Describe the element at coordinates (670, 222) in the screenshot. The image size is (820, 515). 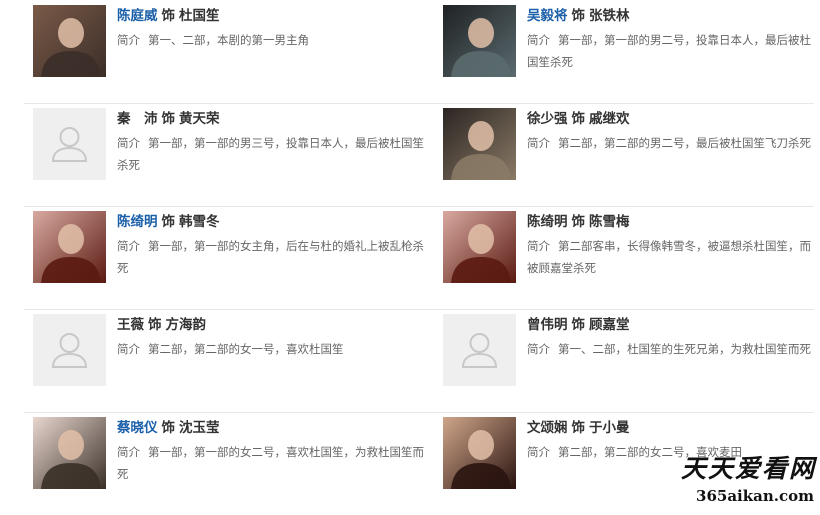
I see `name-line: 陈绮明饰陈雪梅` at that location.